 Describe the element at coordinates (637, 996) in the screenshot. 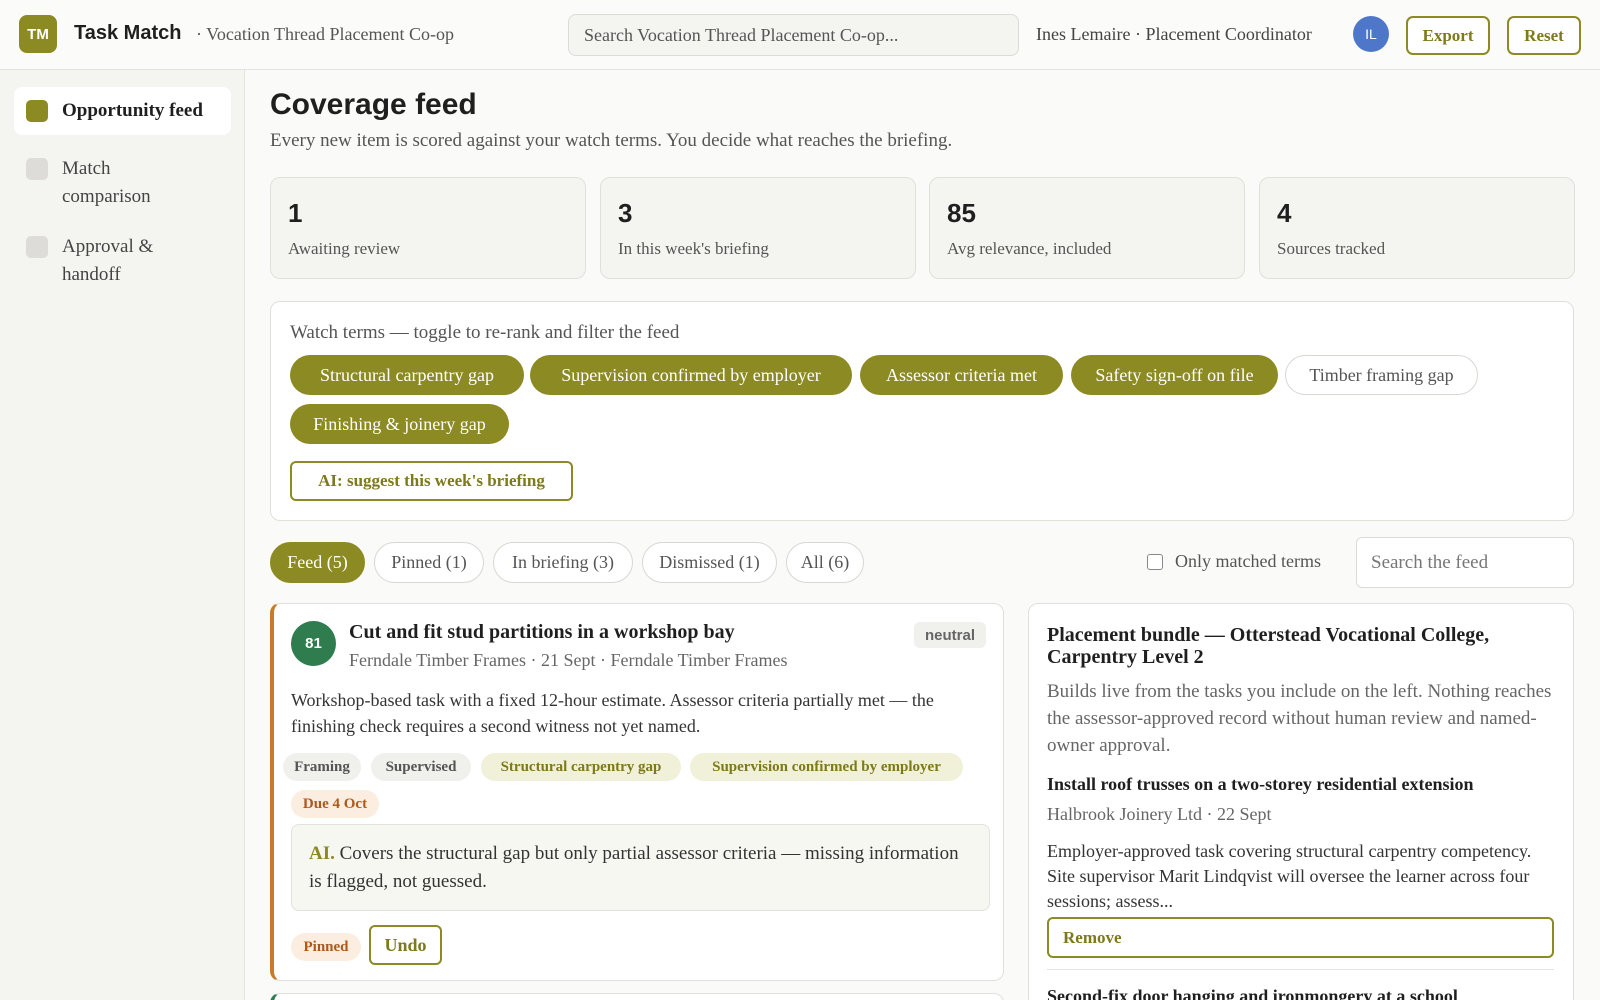

I see `feed-card` at that location.